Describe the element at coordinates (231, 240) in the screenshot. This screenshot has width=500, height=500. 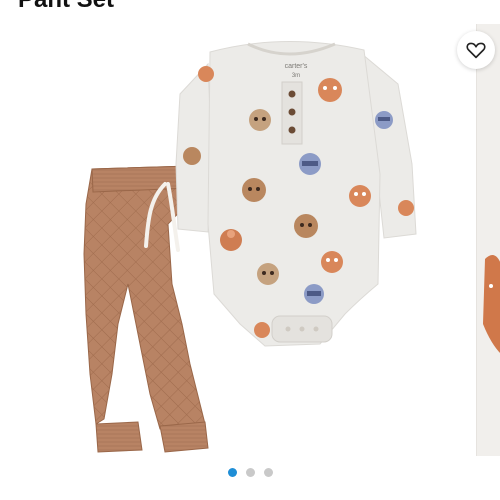
I see `print-squirrel` at that location.